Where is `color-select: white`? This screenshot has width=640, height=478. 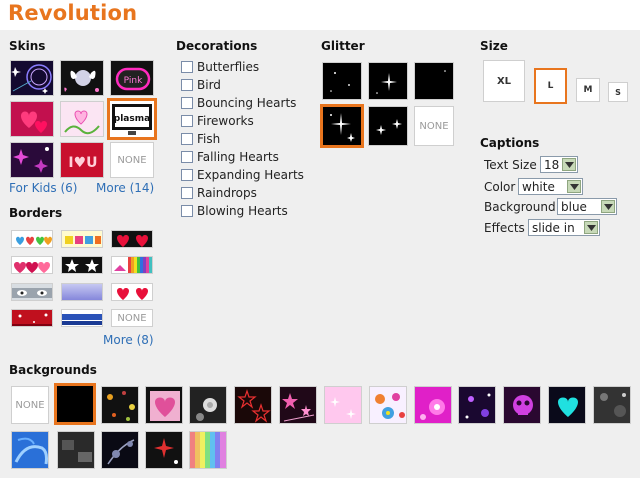 color-select: white is located at coordinates (550, 186).